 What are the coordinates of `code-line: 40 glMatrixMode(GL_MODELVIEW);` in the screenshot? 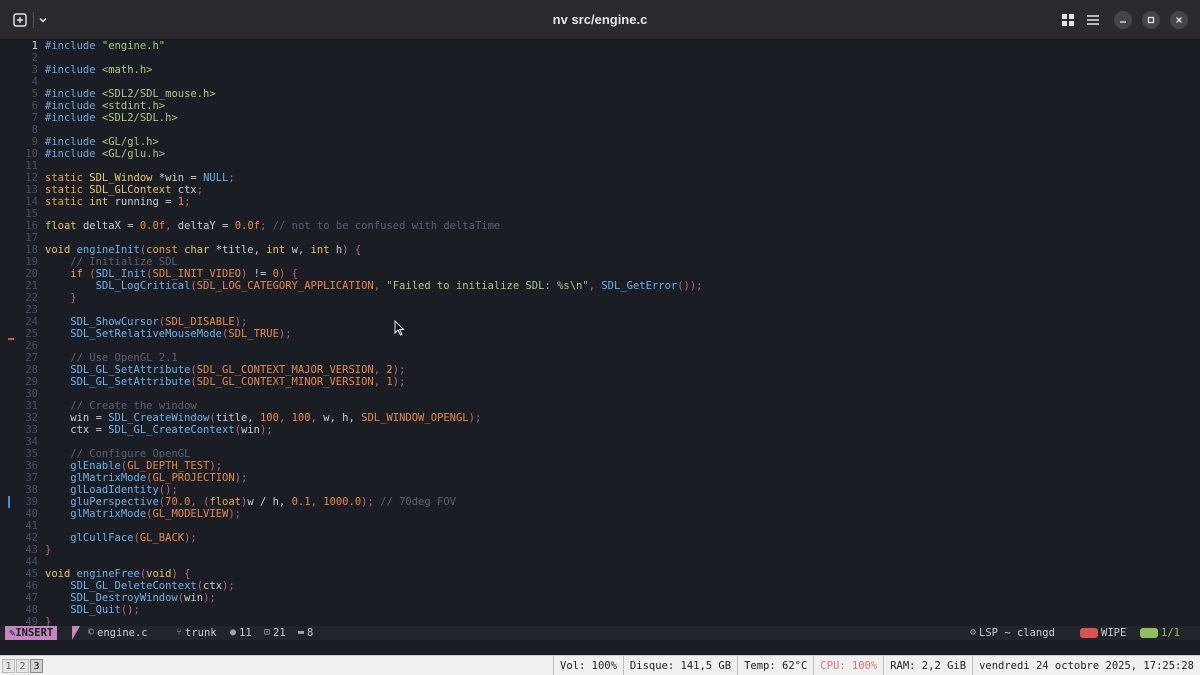 It's located at (600, 514).